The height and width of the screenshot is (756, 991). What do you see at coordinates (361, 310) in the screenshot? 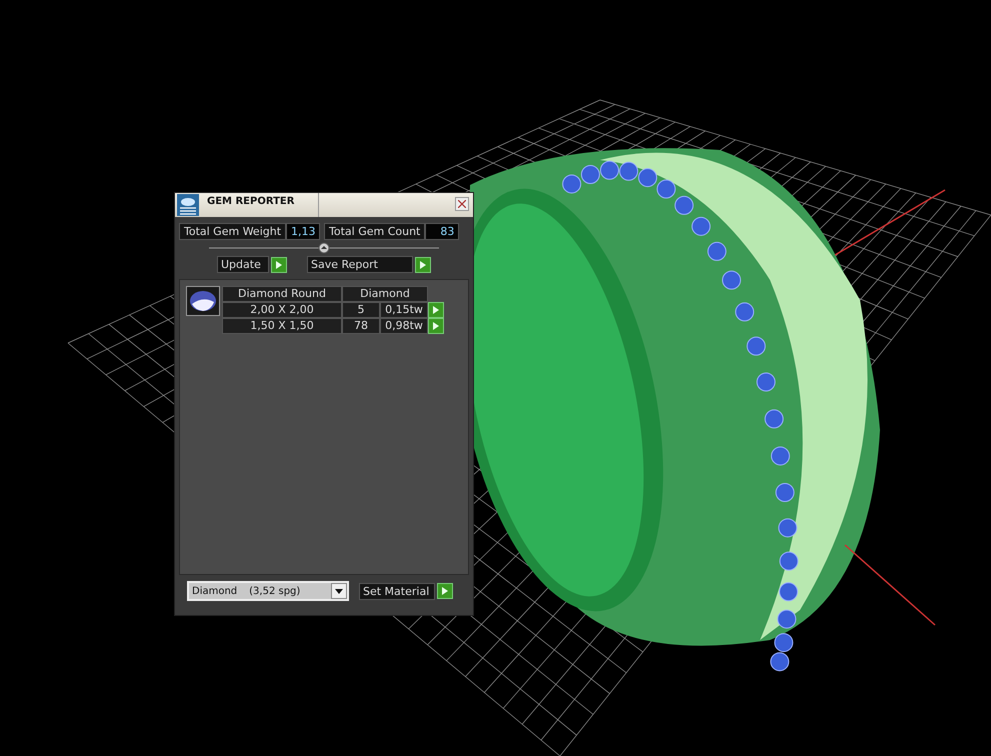
I see `gem-count: 5` at bounding box center [361, 310].